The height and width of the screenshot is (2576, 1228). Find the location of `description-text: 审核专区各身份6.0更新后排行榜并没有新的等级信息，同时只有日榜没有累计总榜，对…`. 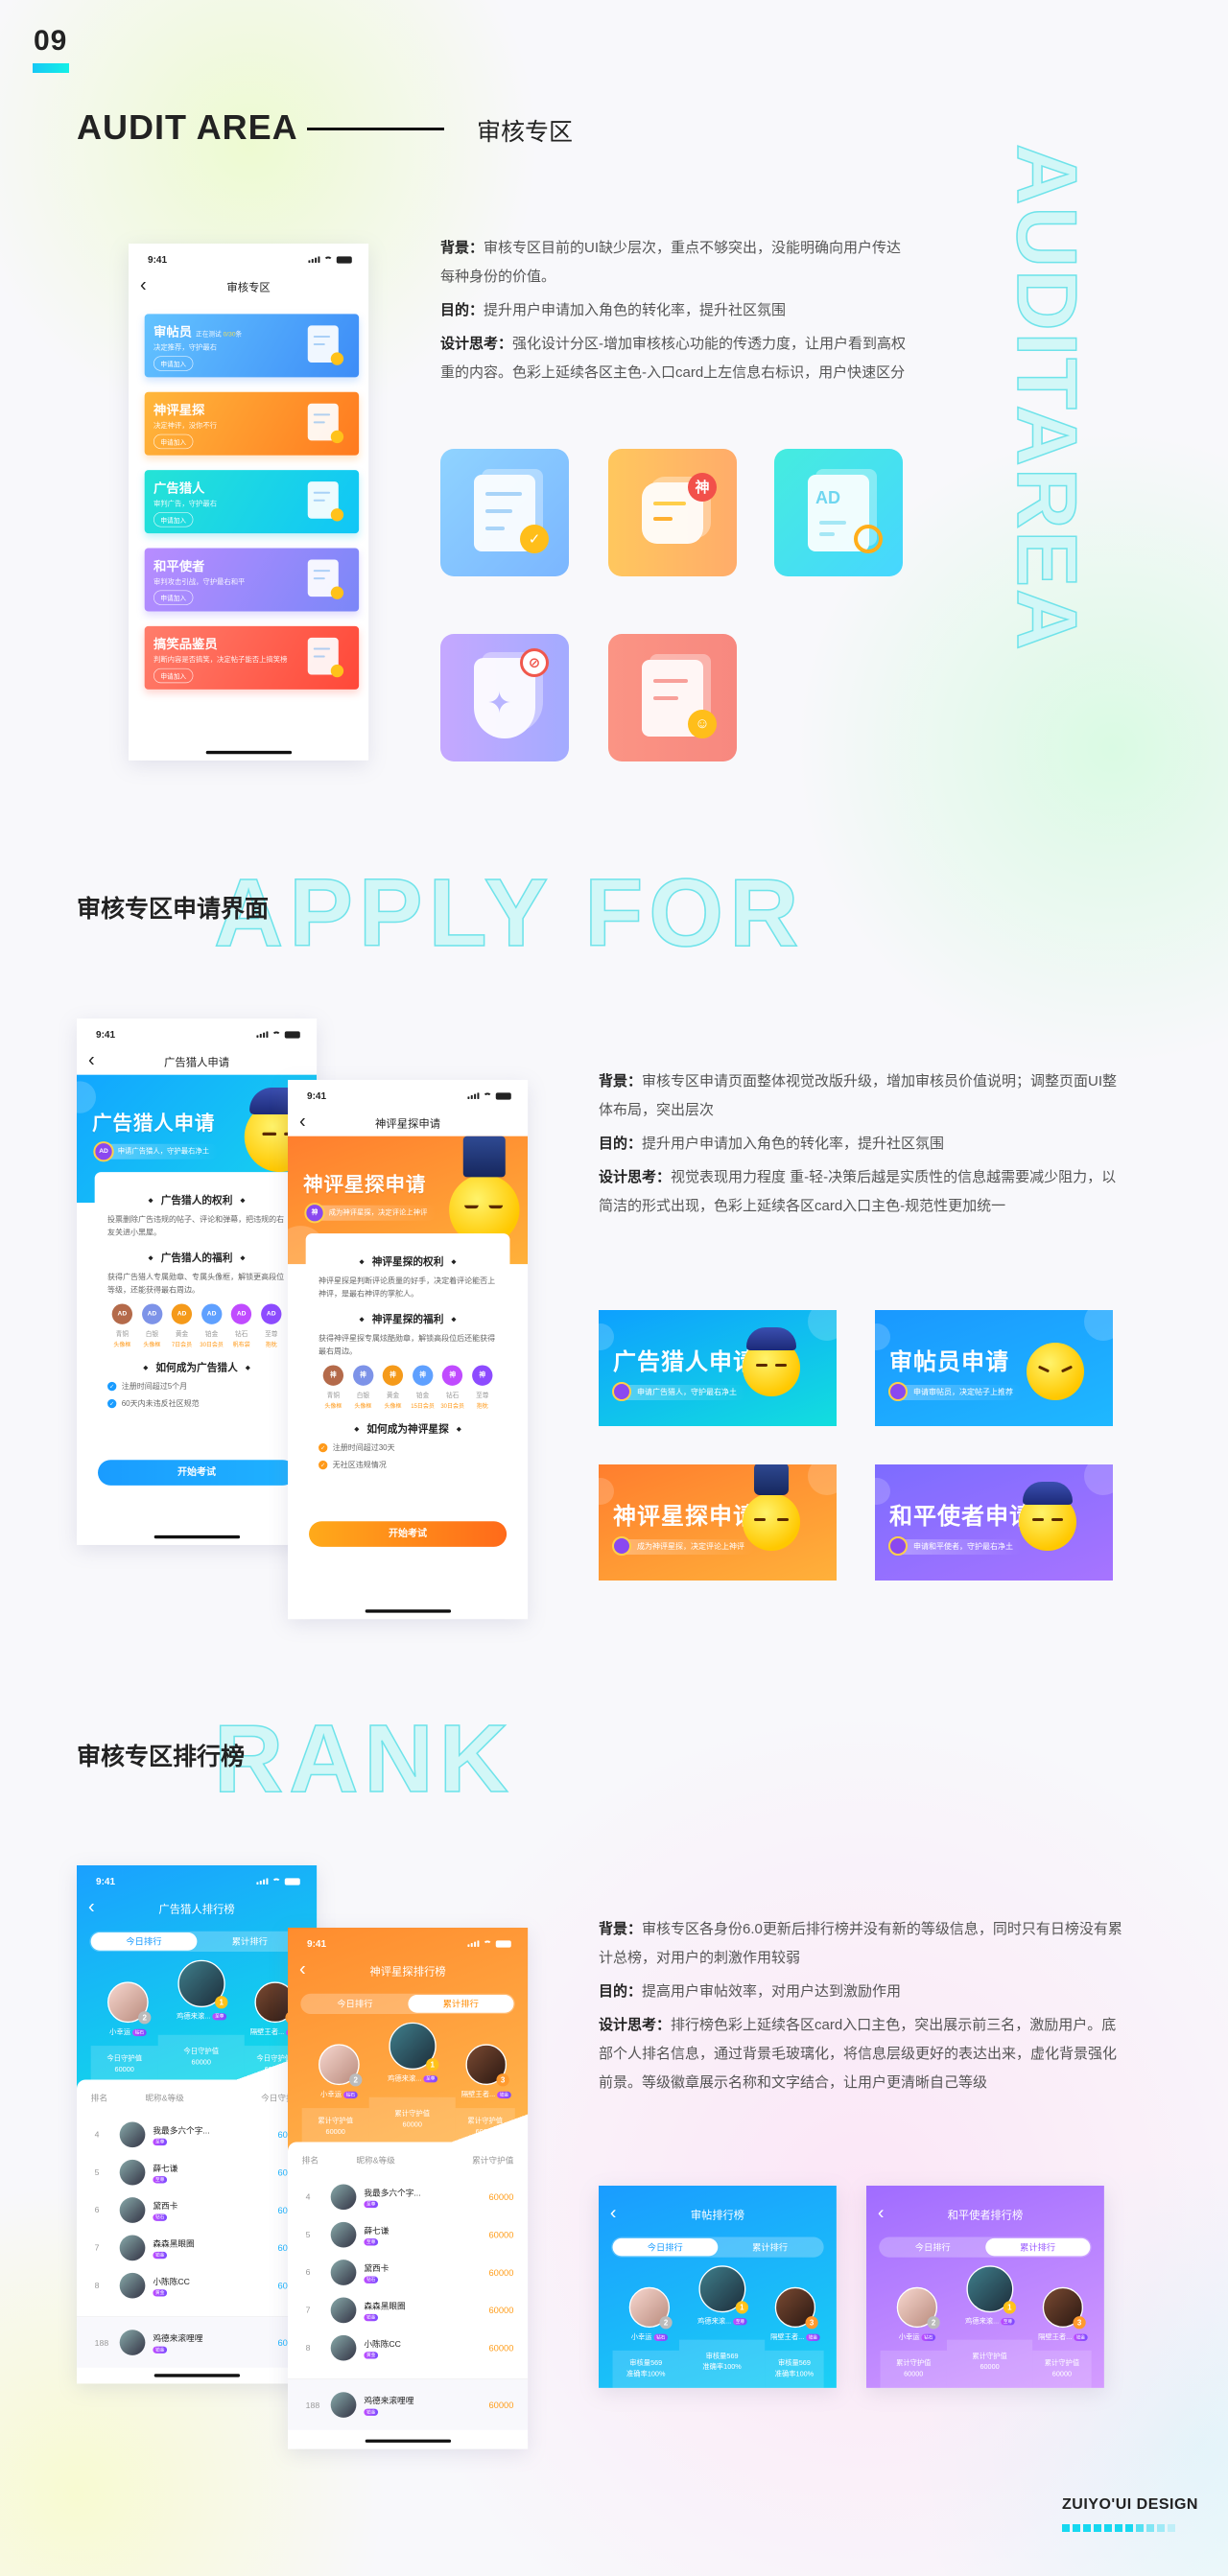

description-text: 审核专区各身份6.0更新后排行榜并没有新的等级信息，同时只有日榜没有累计总榜，对… is located at coordinates (860, 1943).